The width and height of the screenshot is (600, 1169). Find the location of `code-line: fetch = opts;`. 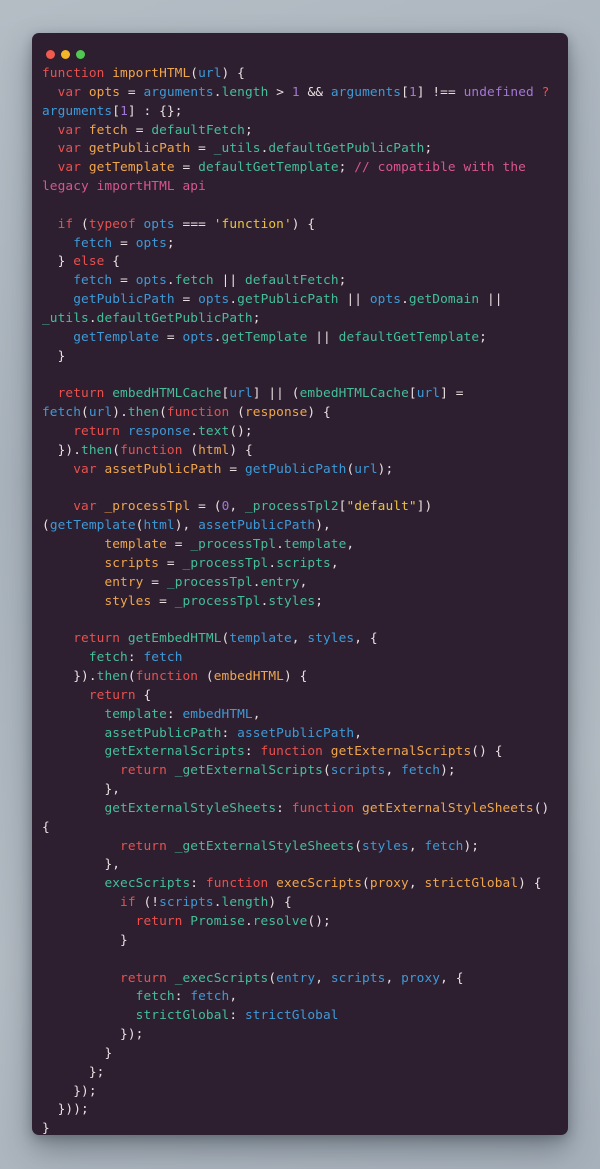

code-line: fetch = opts; is located at coordinates (124, 243).